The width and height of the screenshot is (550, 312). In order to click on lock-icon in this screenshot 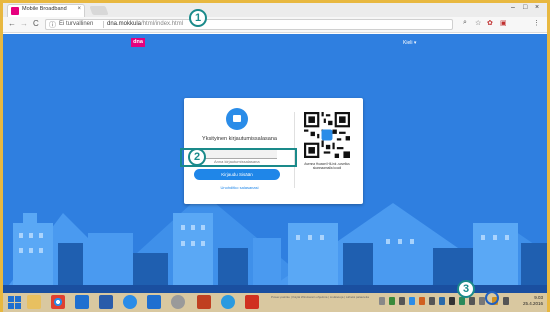, I will do `click(237, 118)`.